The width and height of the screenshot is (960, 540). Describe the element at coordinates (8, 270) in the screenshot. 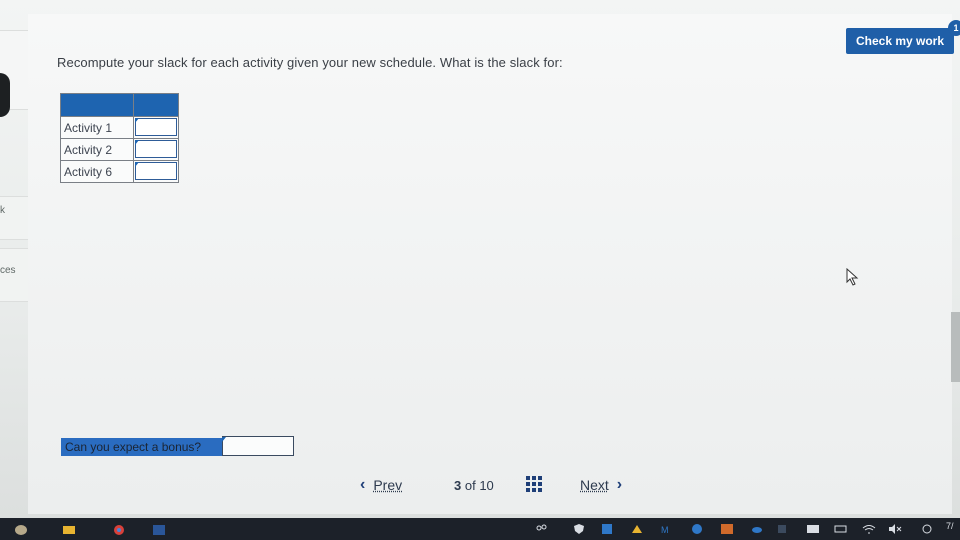

I see `sidebar-item-label: ces` at that location.